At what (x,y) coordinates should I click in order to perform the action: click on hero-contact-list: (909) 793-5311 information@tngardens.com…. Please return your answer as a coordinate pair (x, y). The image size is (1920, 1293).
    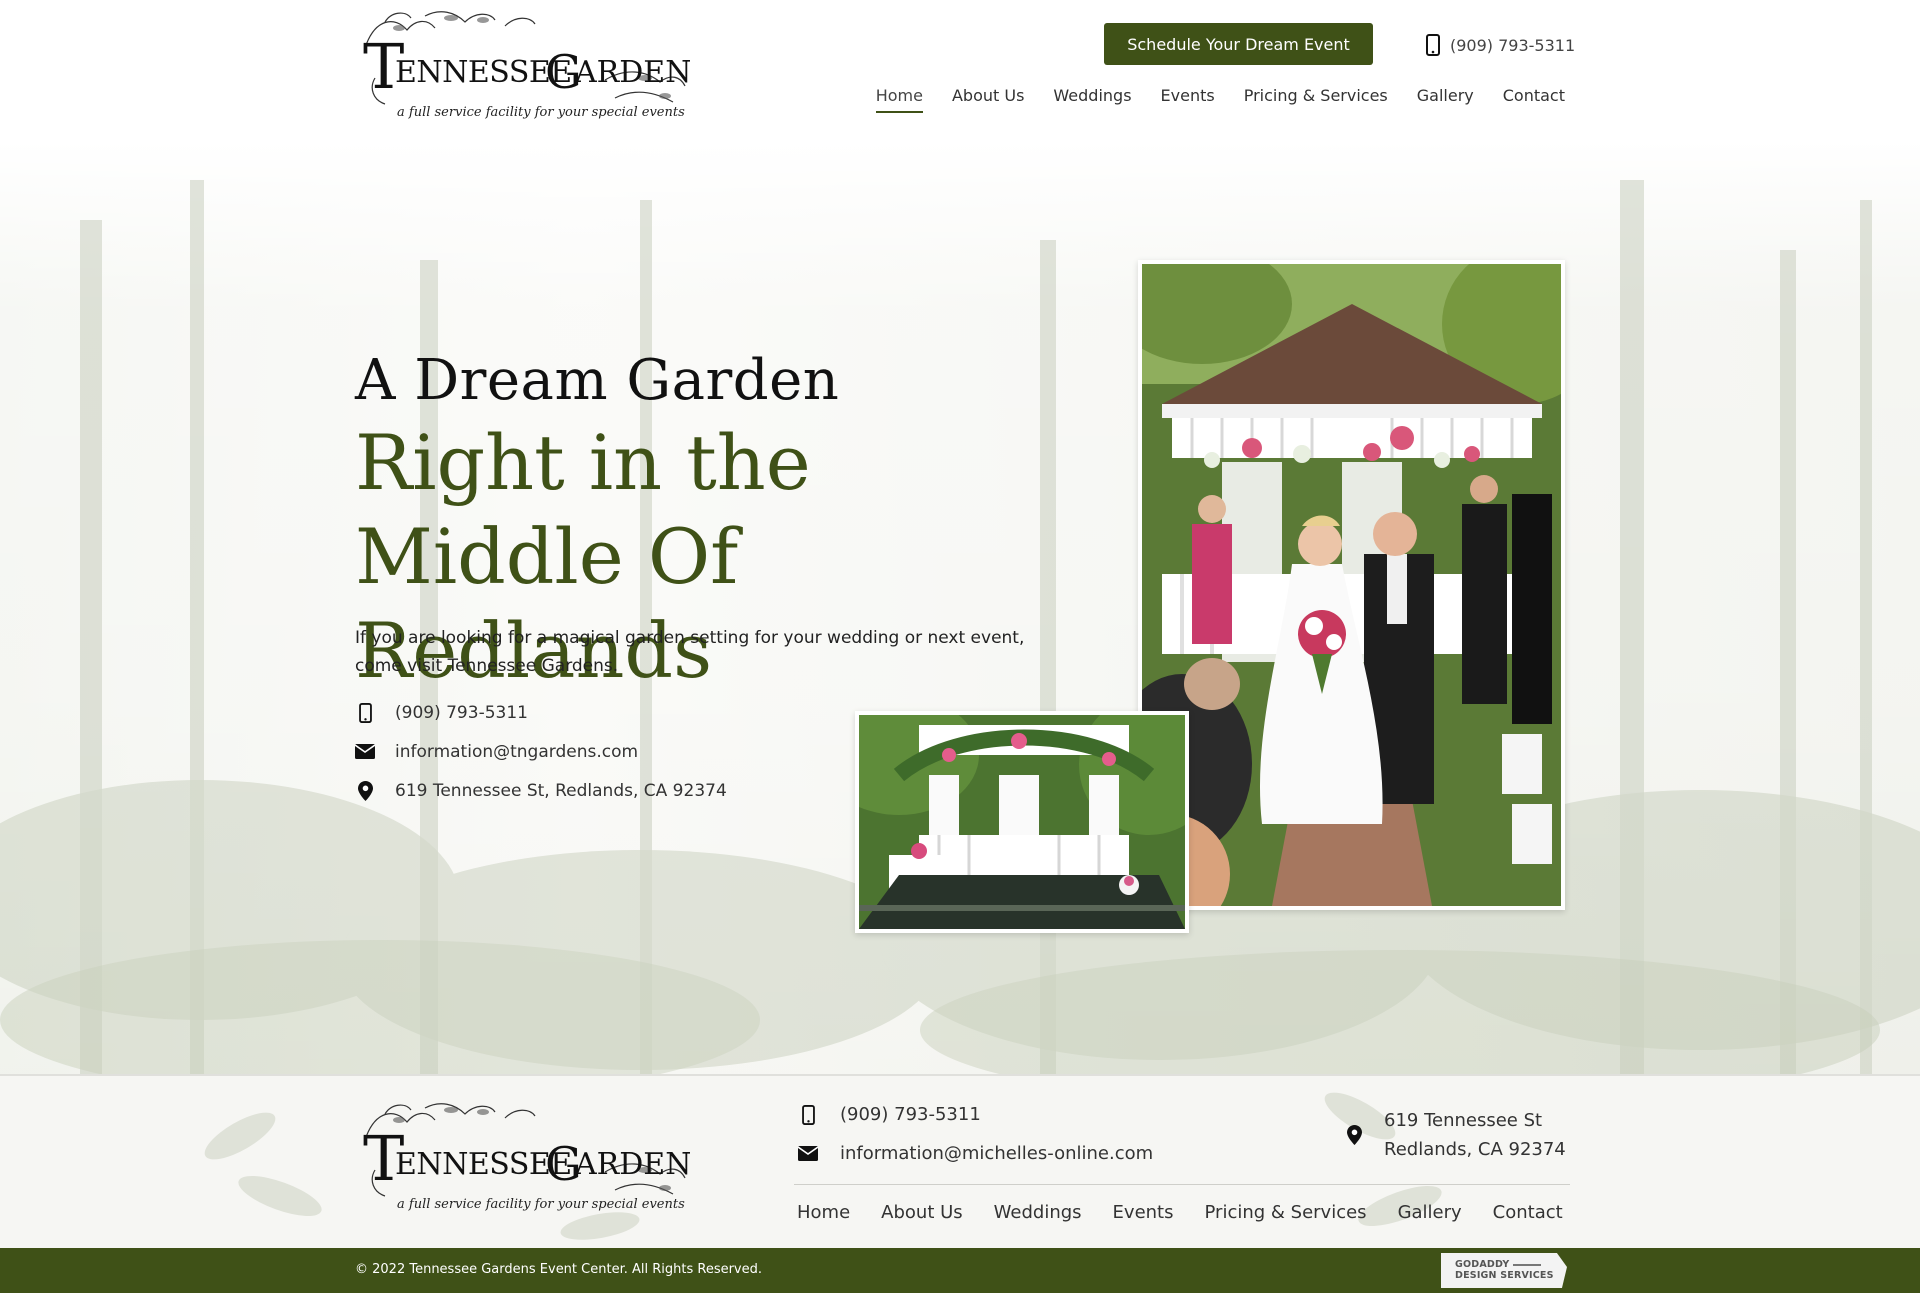
    Looking at the image, I should click on (541, 751).